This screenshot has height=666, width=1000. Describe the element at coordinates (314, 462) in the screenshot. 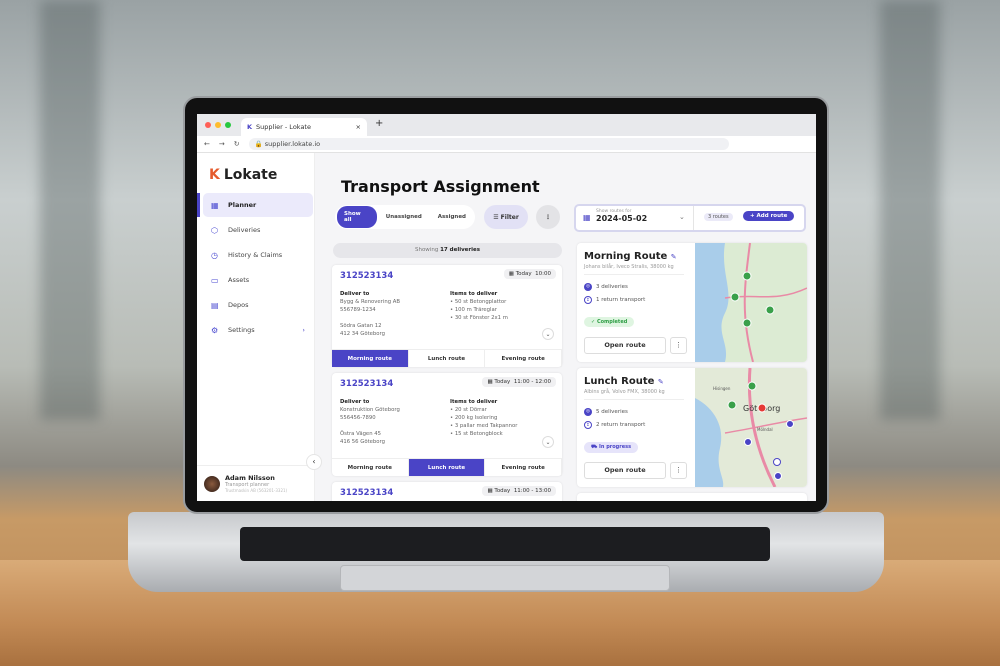

I see `collapse-sidebar-button: ‹` at that location.